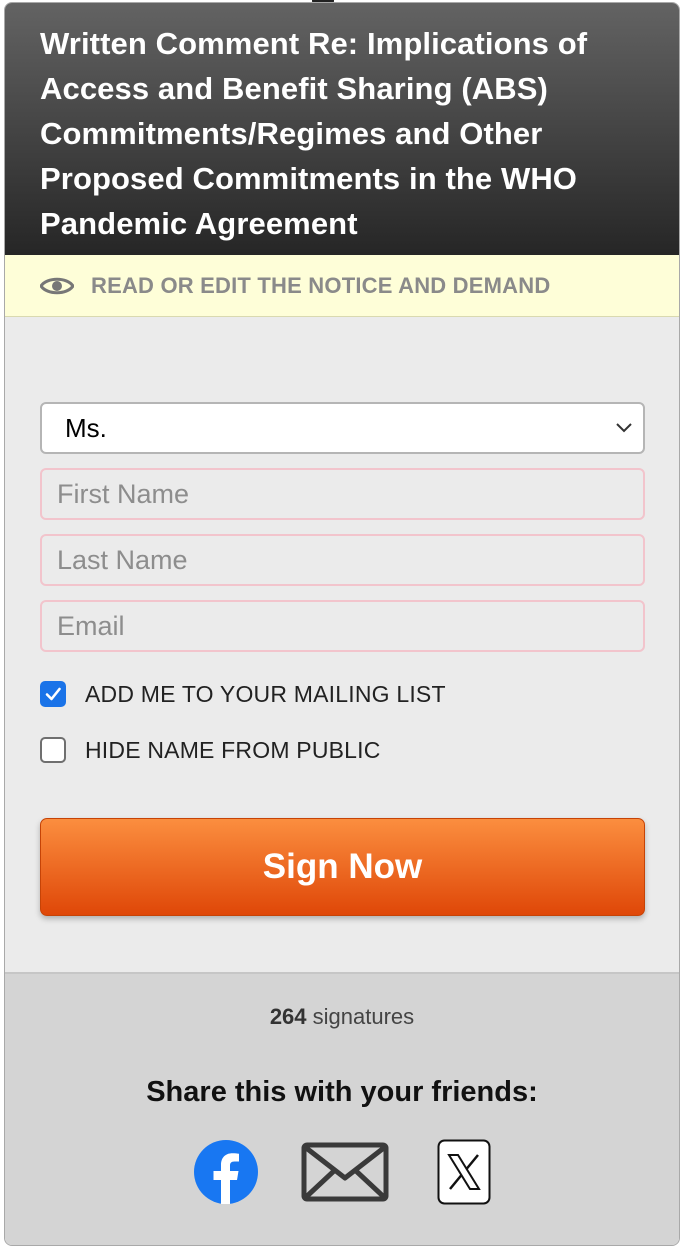 The image size is (686, 1252). Describe the element at coordinates (342, 867) in the screenshot. I see `sign-now-button: Sign Now` at that location.